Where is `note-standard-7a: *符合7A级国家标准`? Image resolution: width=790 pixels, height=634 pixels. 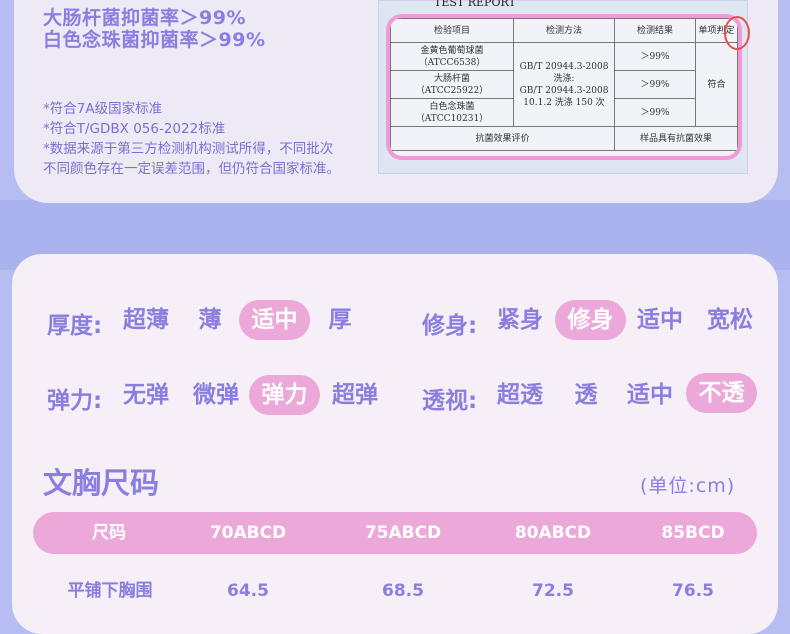
note-standard-7a: *符合7A级国家标准 is located at coordinates (103, 109).